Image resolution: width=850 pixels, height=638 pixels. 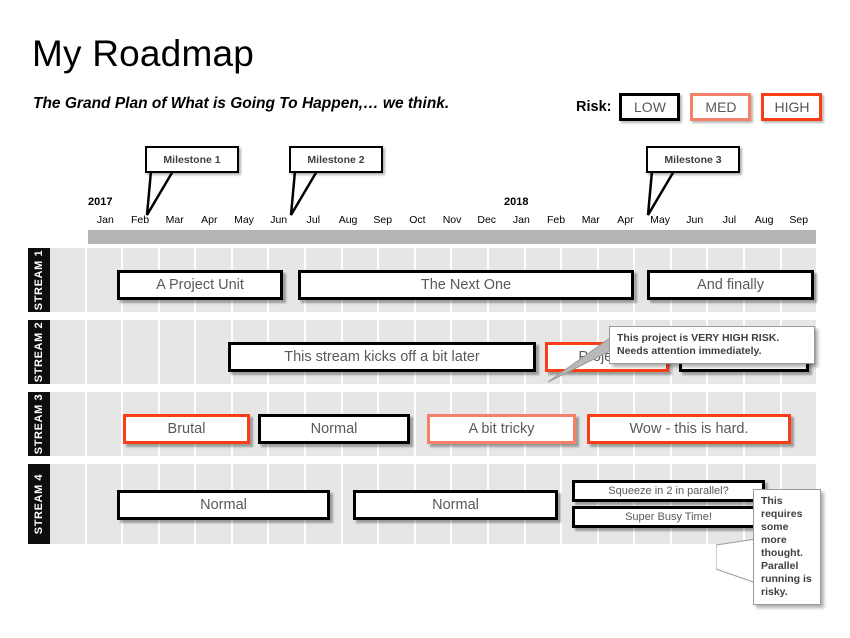 What do you see at coordinates (244, 220) in the screenshot?
I see `timeline-month-cell: May` at bounding box center [244, 220].